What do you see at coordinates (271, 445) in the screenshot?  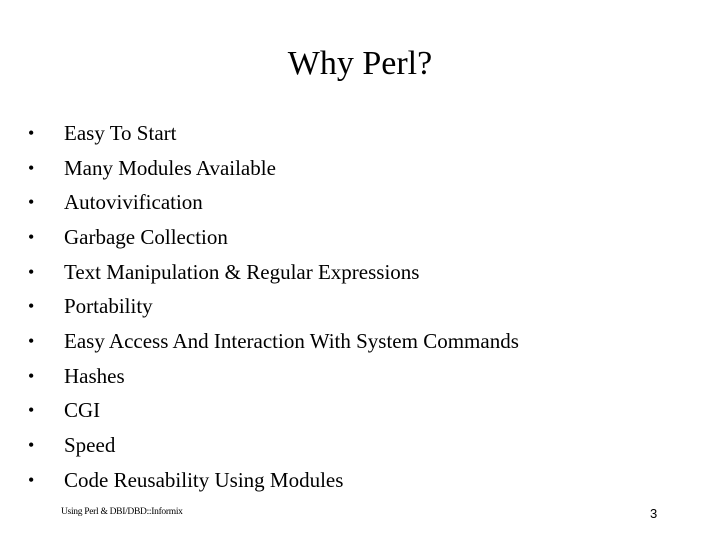 I see `list-item: • Speed` at bounding box center [271, 445].